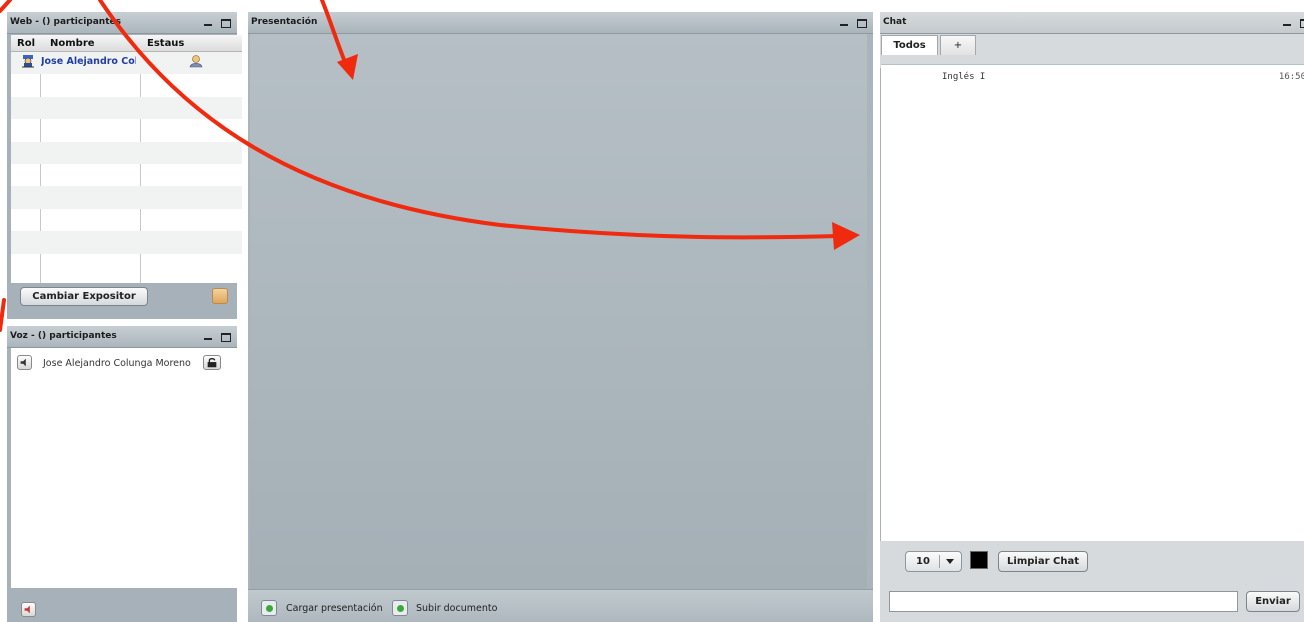 Image resolution: width=1304 pixels, height=622 pixels. I want to click on voz-panel-titlebar: Voz - () participantes, so click(122, 337).